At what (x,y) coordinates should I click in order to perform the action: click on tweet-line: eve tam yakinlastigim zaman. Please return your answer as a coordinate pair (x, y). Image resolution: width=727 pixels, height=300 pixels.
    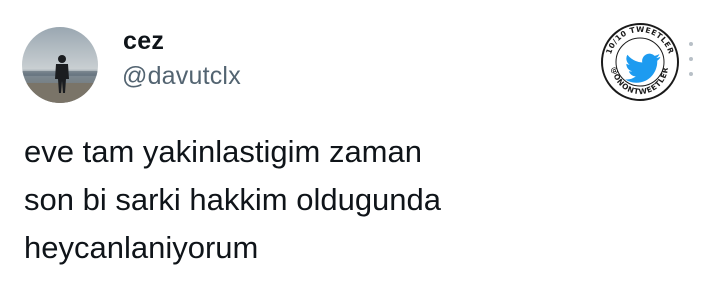
    Looking at the image, I should click on (223, 151).